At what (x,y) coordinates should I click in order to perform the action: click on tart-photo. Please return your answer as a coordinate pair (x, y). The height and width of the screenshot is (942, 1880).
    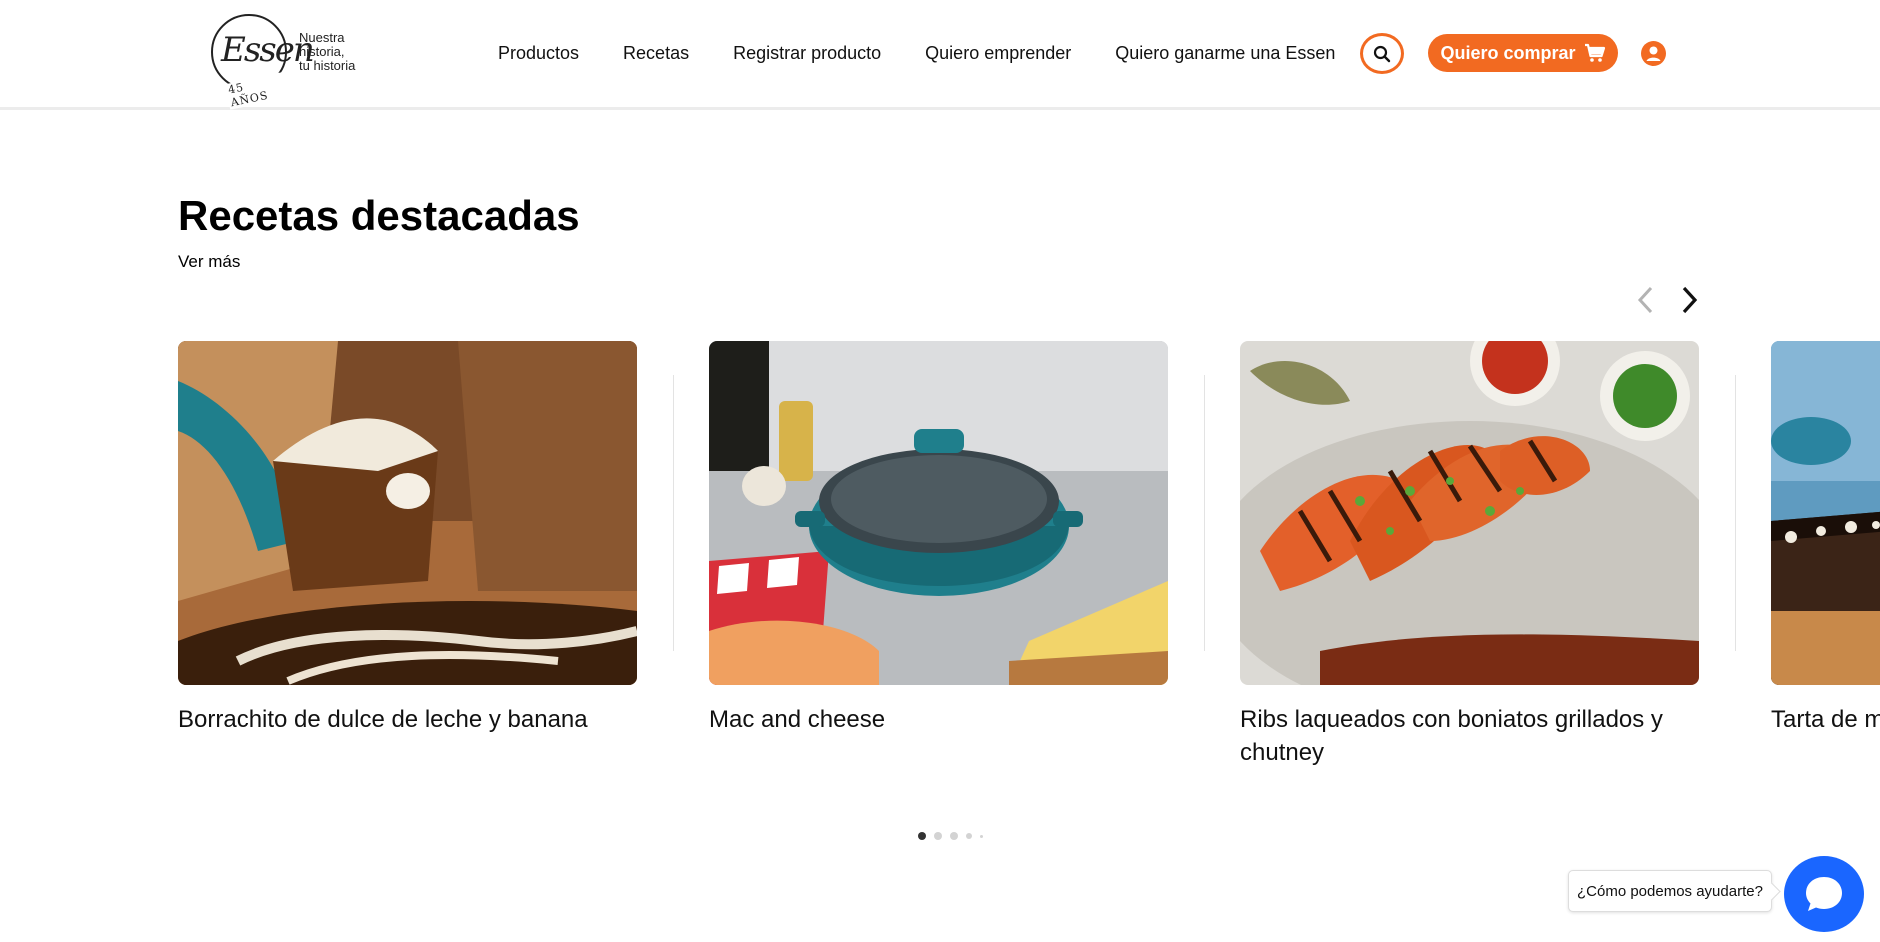
    Looking at the image, I should click on (1825, 513).